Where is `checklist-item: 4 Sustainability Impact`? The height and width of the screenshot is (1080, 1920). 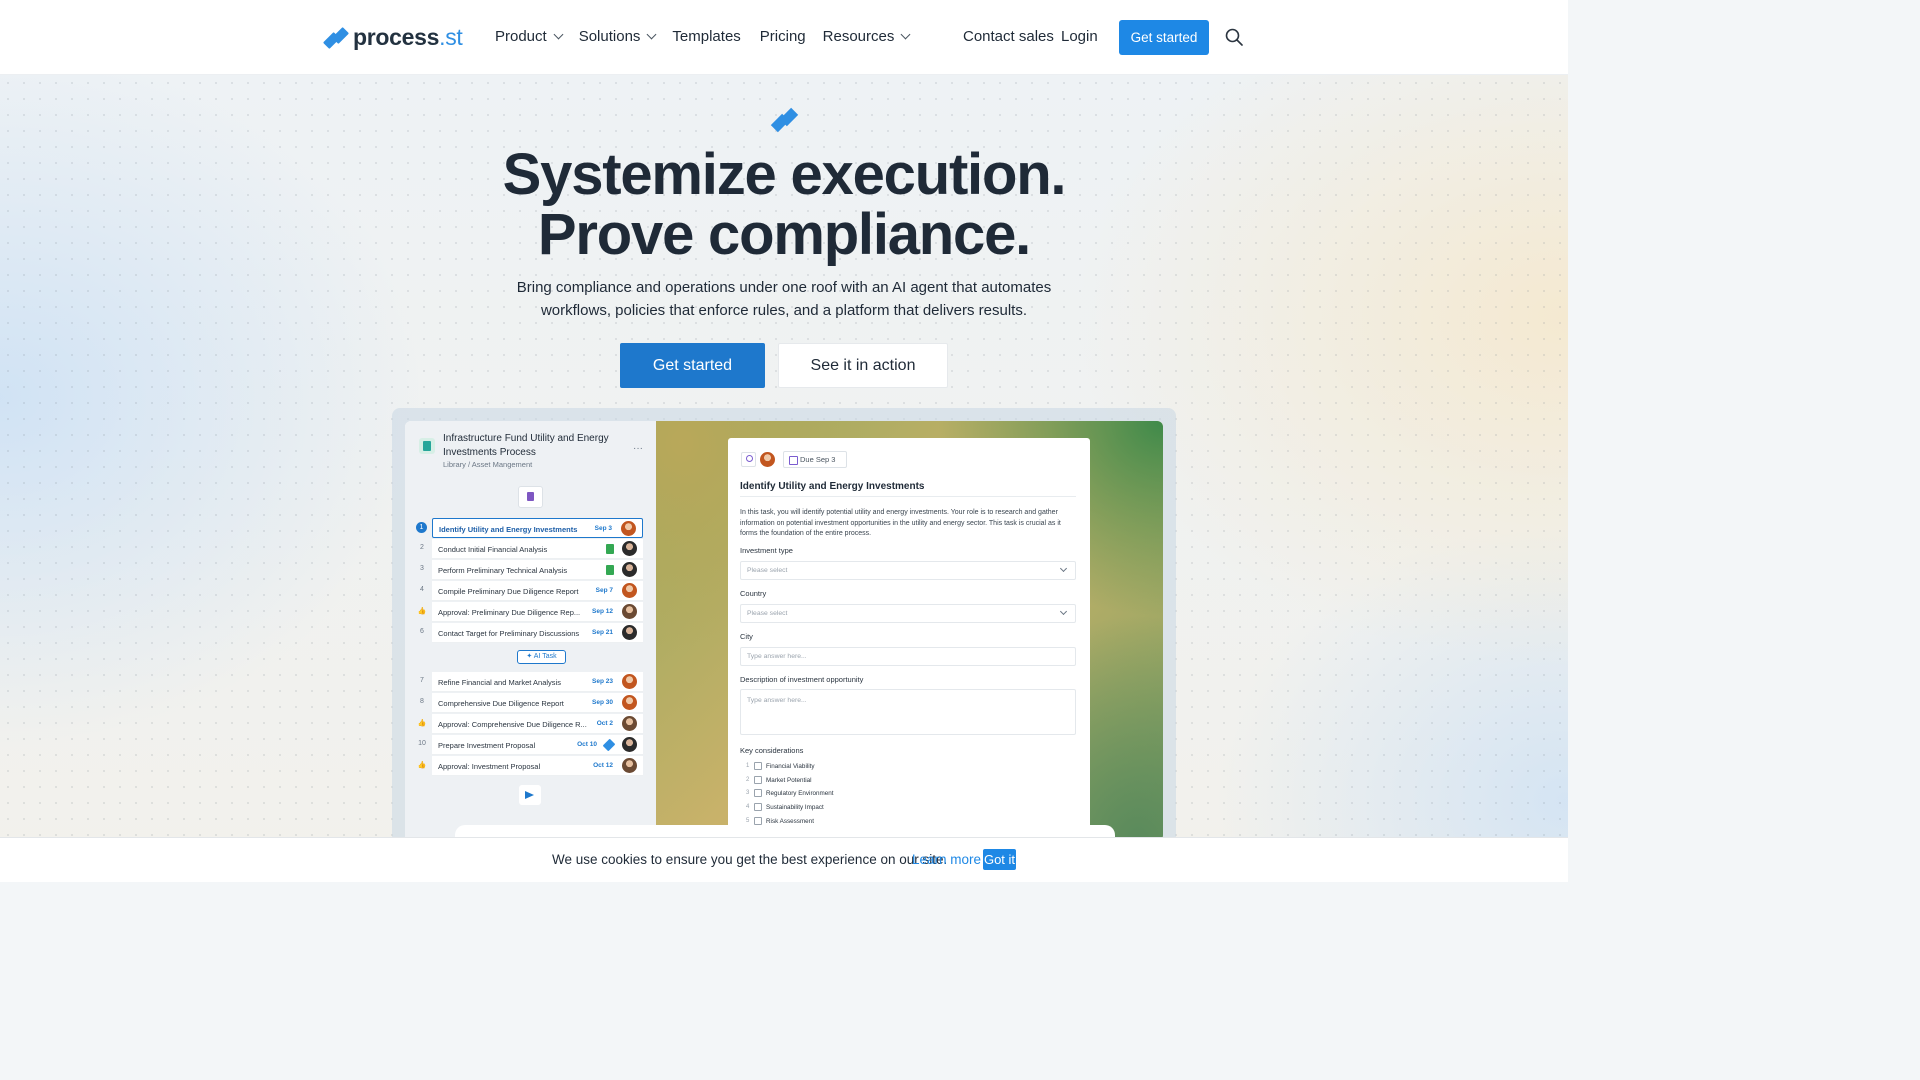 checklist-item: 4 Sustainability Impact is located at coordinates (840, 808).